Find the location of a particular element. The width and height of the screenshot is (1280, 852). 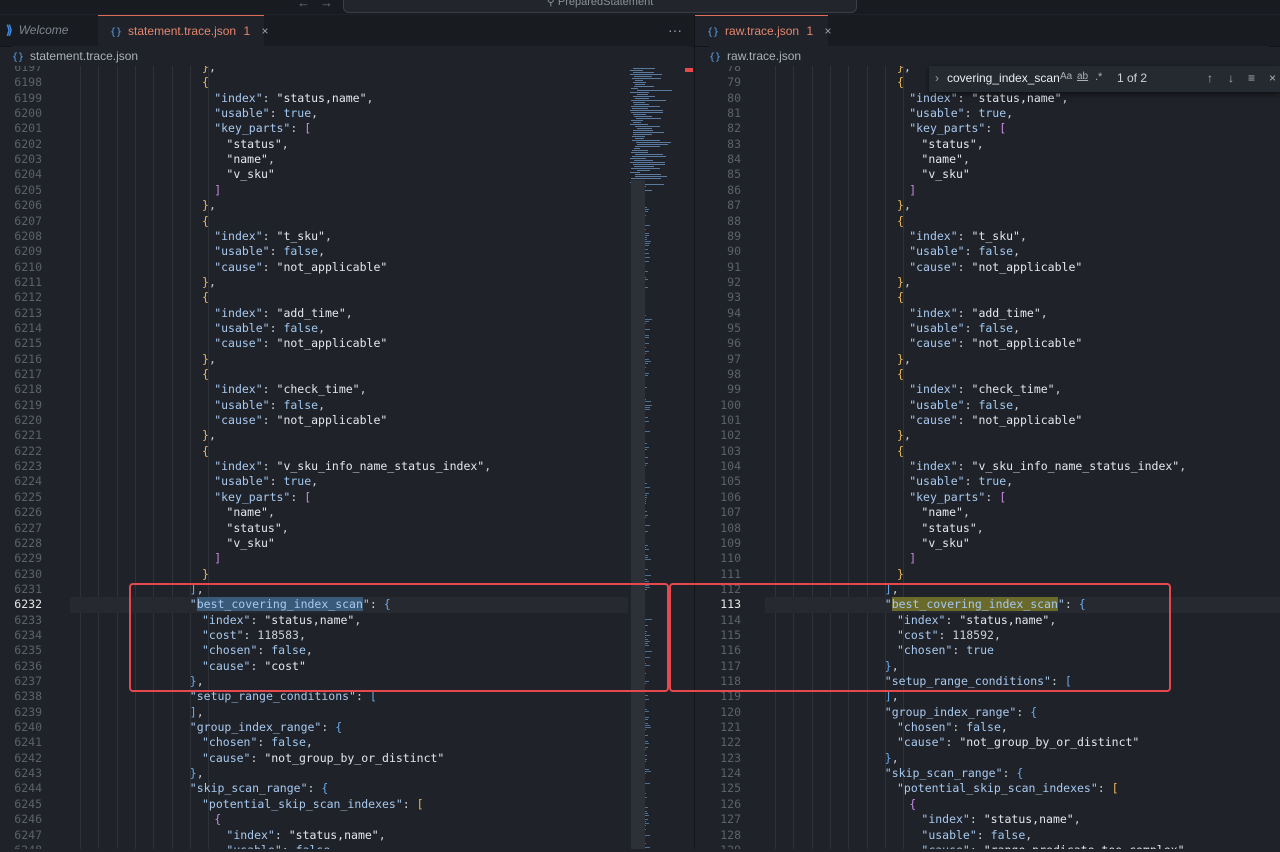

code-line: 81 "usable": true, is located at coordinates (987, 113).